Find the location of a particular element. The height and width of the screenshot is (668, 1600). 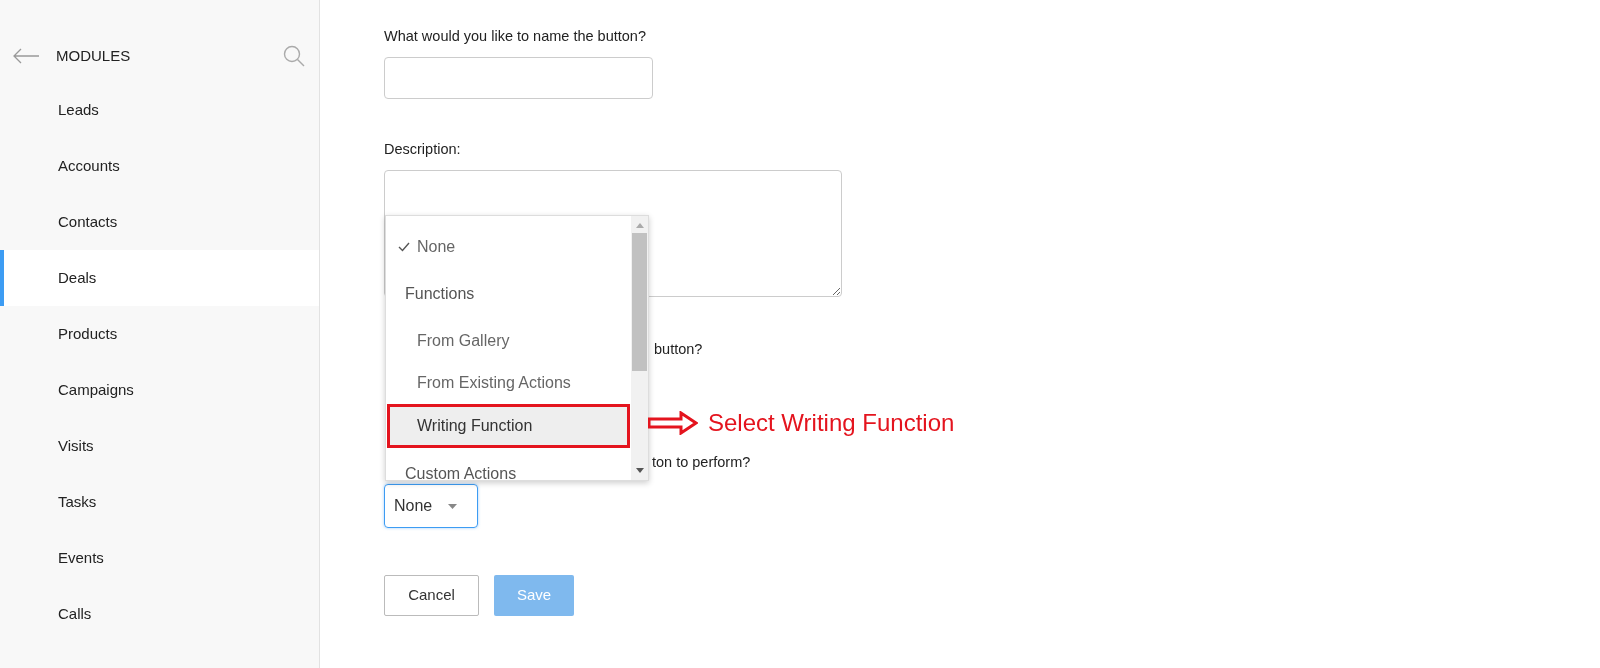

field-label: What would you like to name the button? is located at coordinates (515, 36).